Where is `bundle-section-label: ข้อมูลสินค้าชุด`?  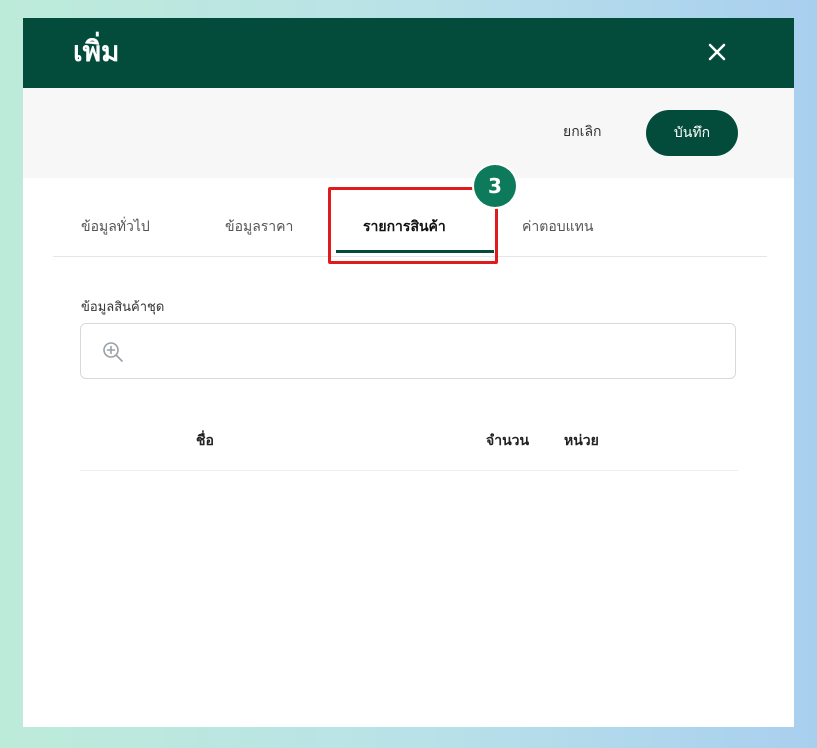 bundle-section-label: ข้อมูลสินค้าชุด is located at coordinates (123, 307).